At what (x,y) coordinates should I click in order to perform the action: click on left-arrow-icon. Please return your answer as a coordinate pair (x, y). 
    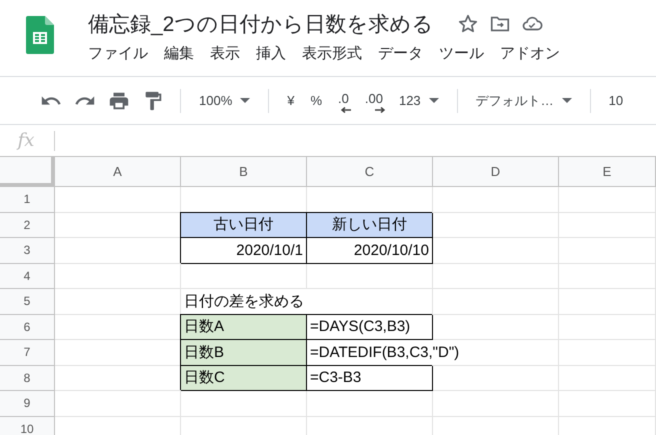
    Looking at the image, I should click on (345, 110).